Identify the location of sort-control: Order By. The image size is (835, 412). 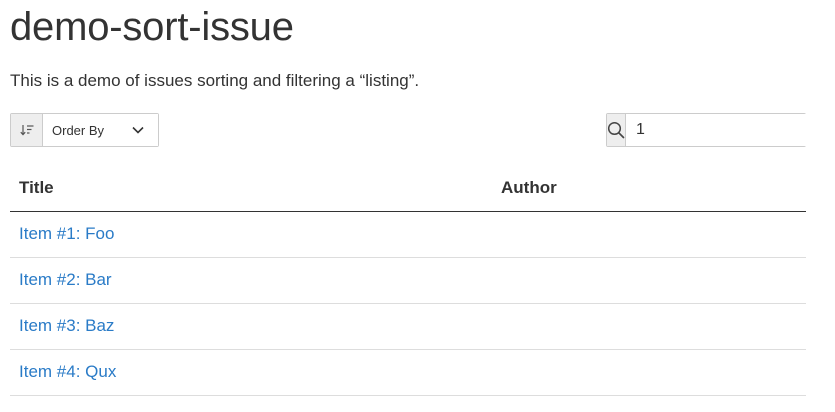
(84, 130).